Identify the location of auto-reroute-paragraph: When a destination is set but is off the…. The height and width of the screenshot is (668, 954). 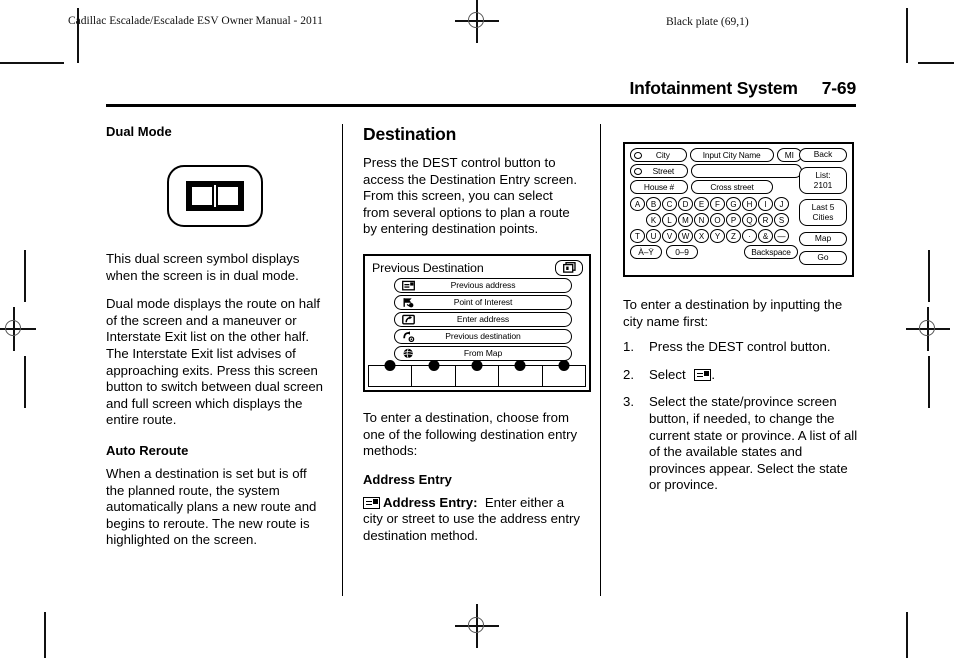
(211, 506).